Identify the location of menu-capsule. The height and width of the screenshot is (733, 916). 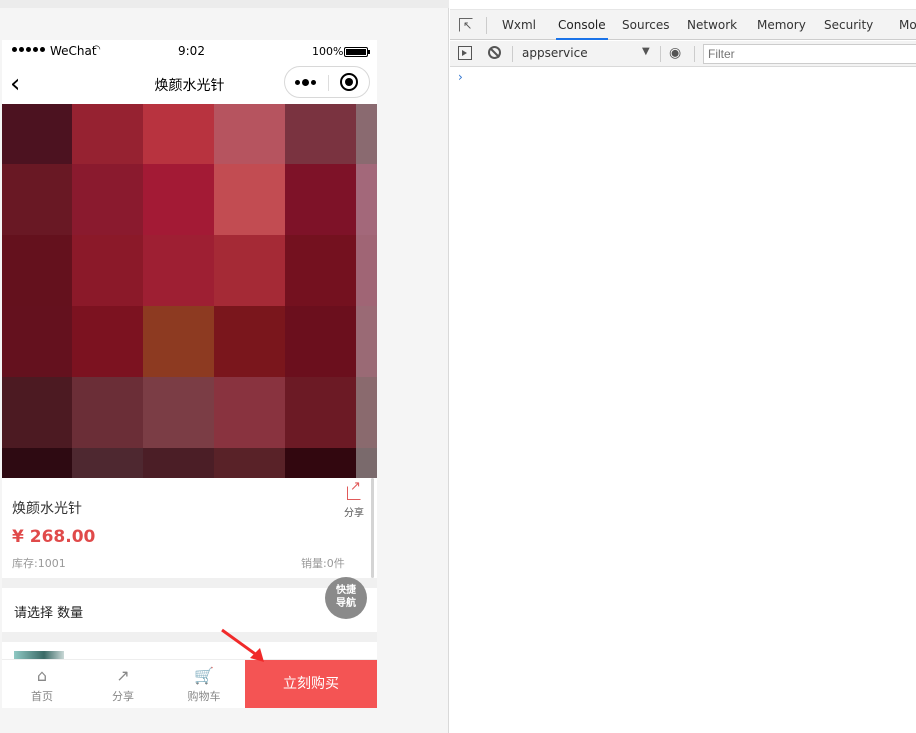
(327, 82).